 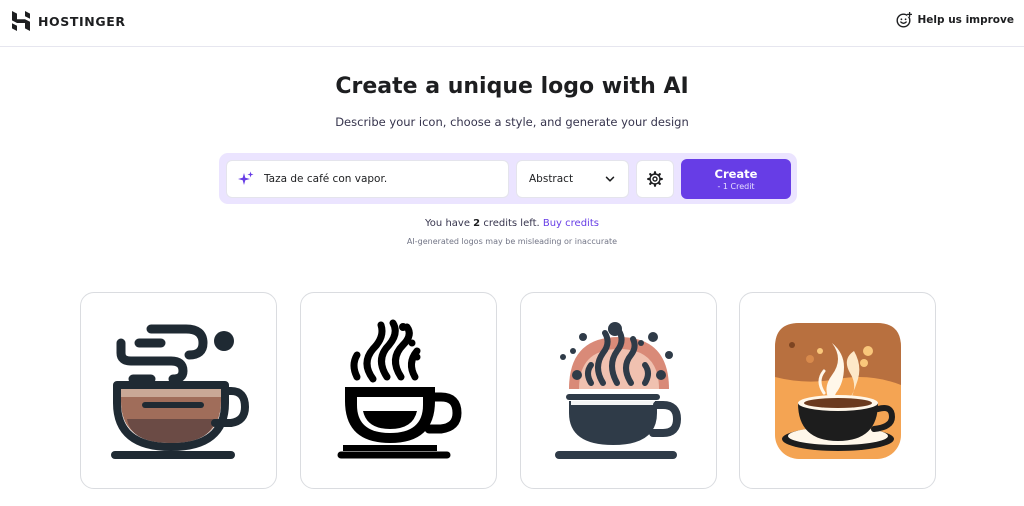 I want to click on help-us-improve-button: Help us improve, so click(x=955, y=20).